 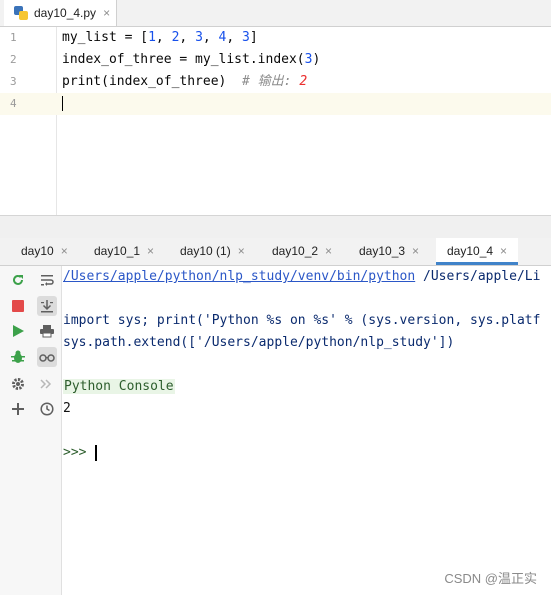 I want to click on line-number: 4, so click(x=13, y=103).